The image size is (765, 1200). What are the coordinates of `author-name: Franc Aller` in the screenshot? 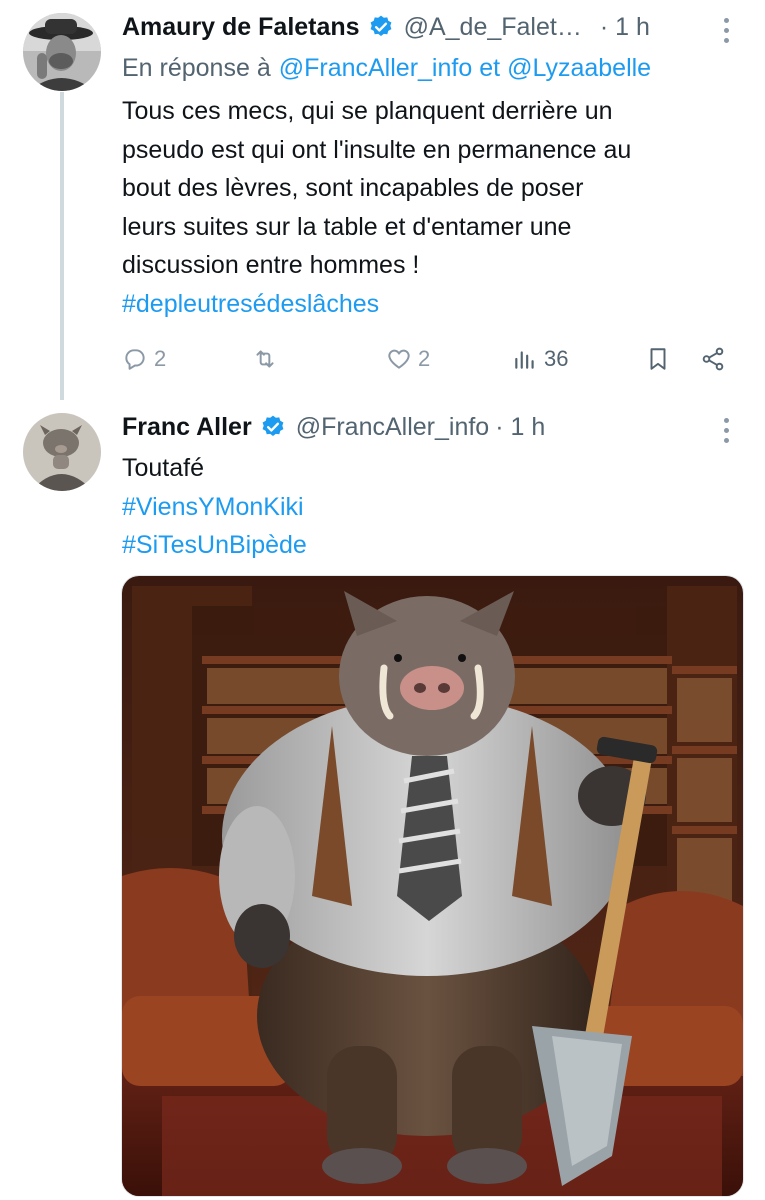 It's located at (187, 427).